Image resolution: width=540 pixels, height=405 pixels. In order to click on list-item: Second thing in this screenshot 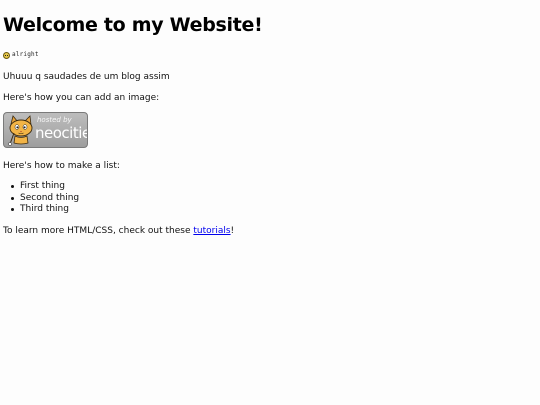, I will do `click(45, 198)`.